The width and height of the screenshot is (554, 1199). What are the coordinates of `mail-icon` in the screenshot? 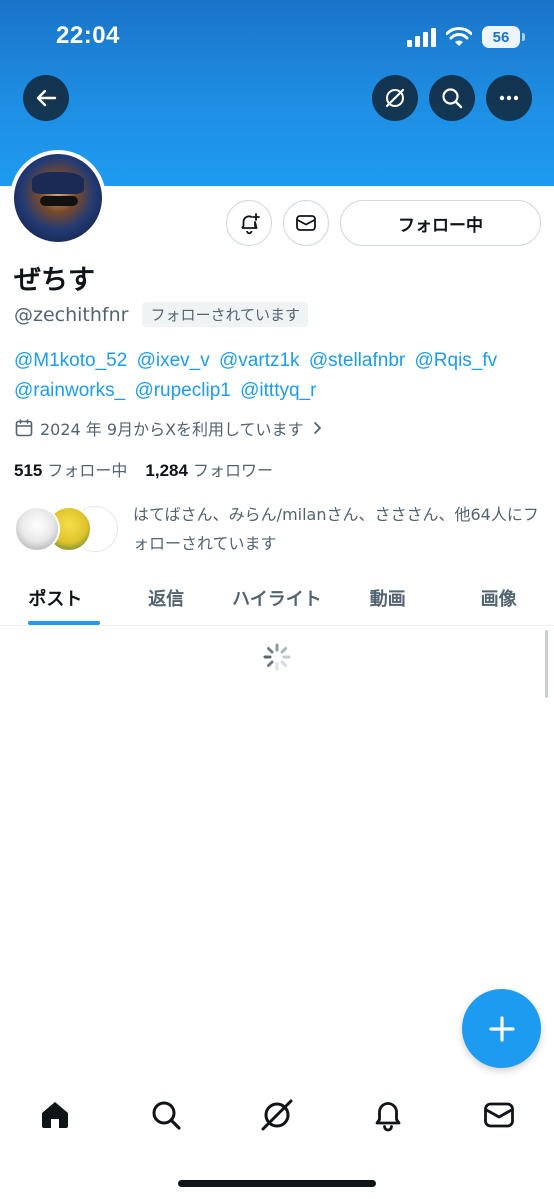 It's located at (306, 223).